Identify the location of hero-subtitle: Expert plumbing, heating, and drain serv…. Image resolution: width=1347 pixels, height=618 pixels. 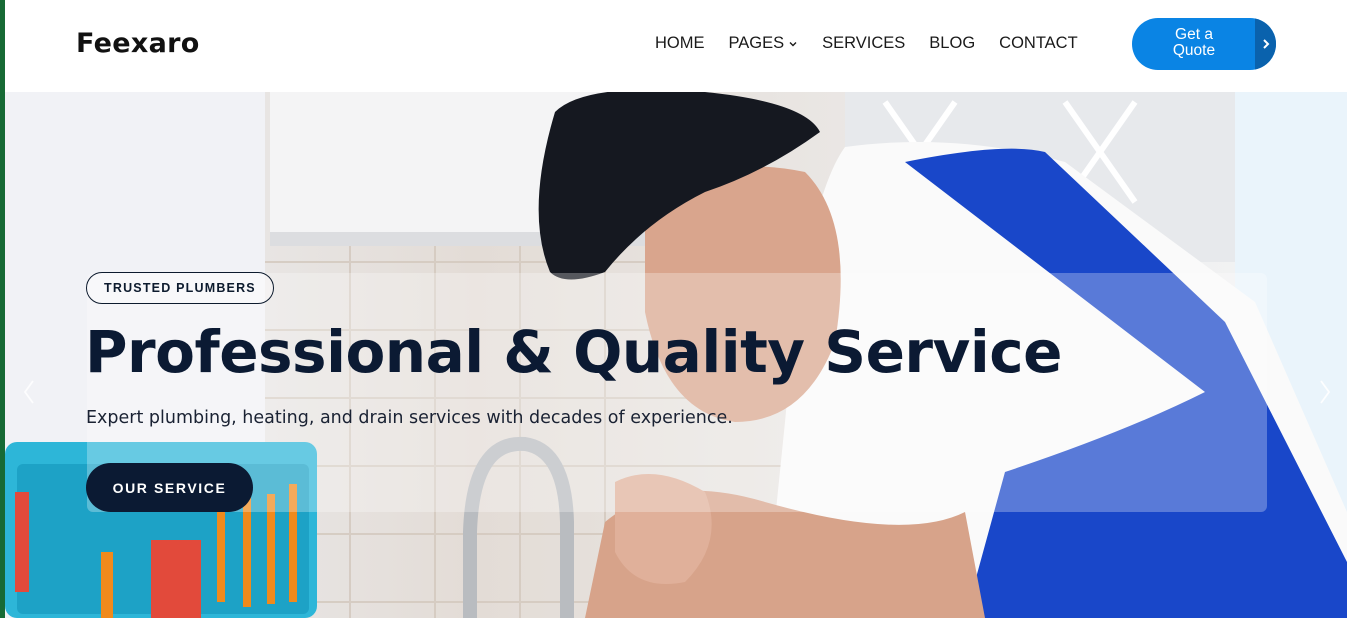
(409, 418).